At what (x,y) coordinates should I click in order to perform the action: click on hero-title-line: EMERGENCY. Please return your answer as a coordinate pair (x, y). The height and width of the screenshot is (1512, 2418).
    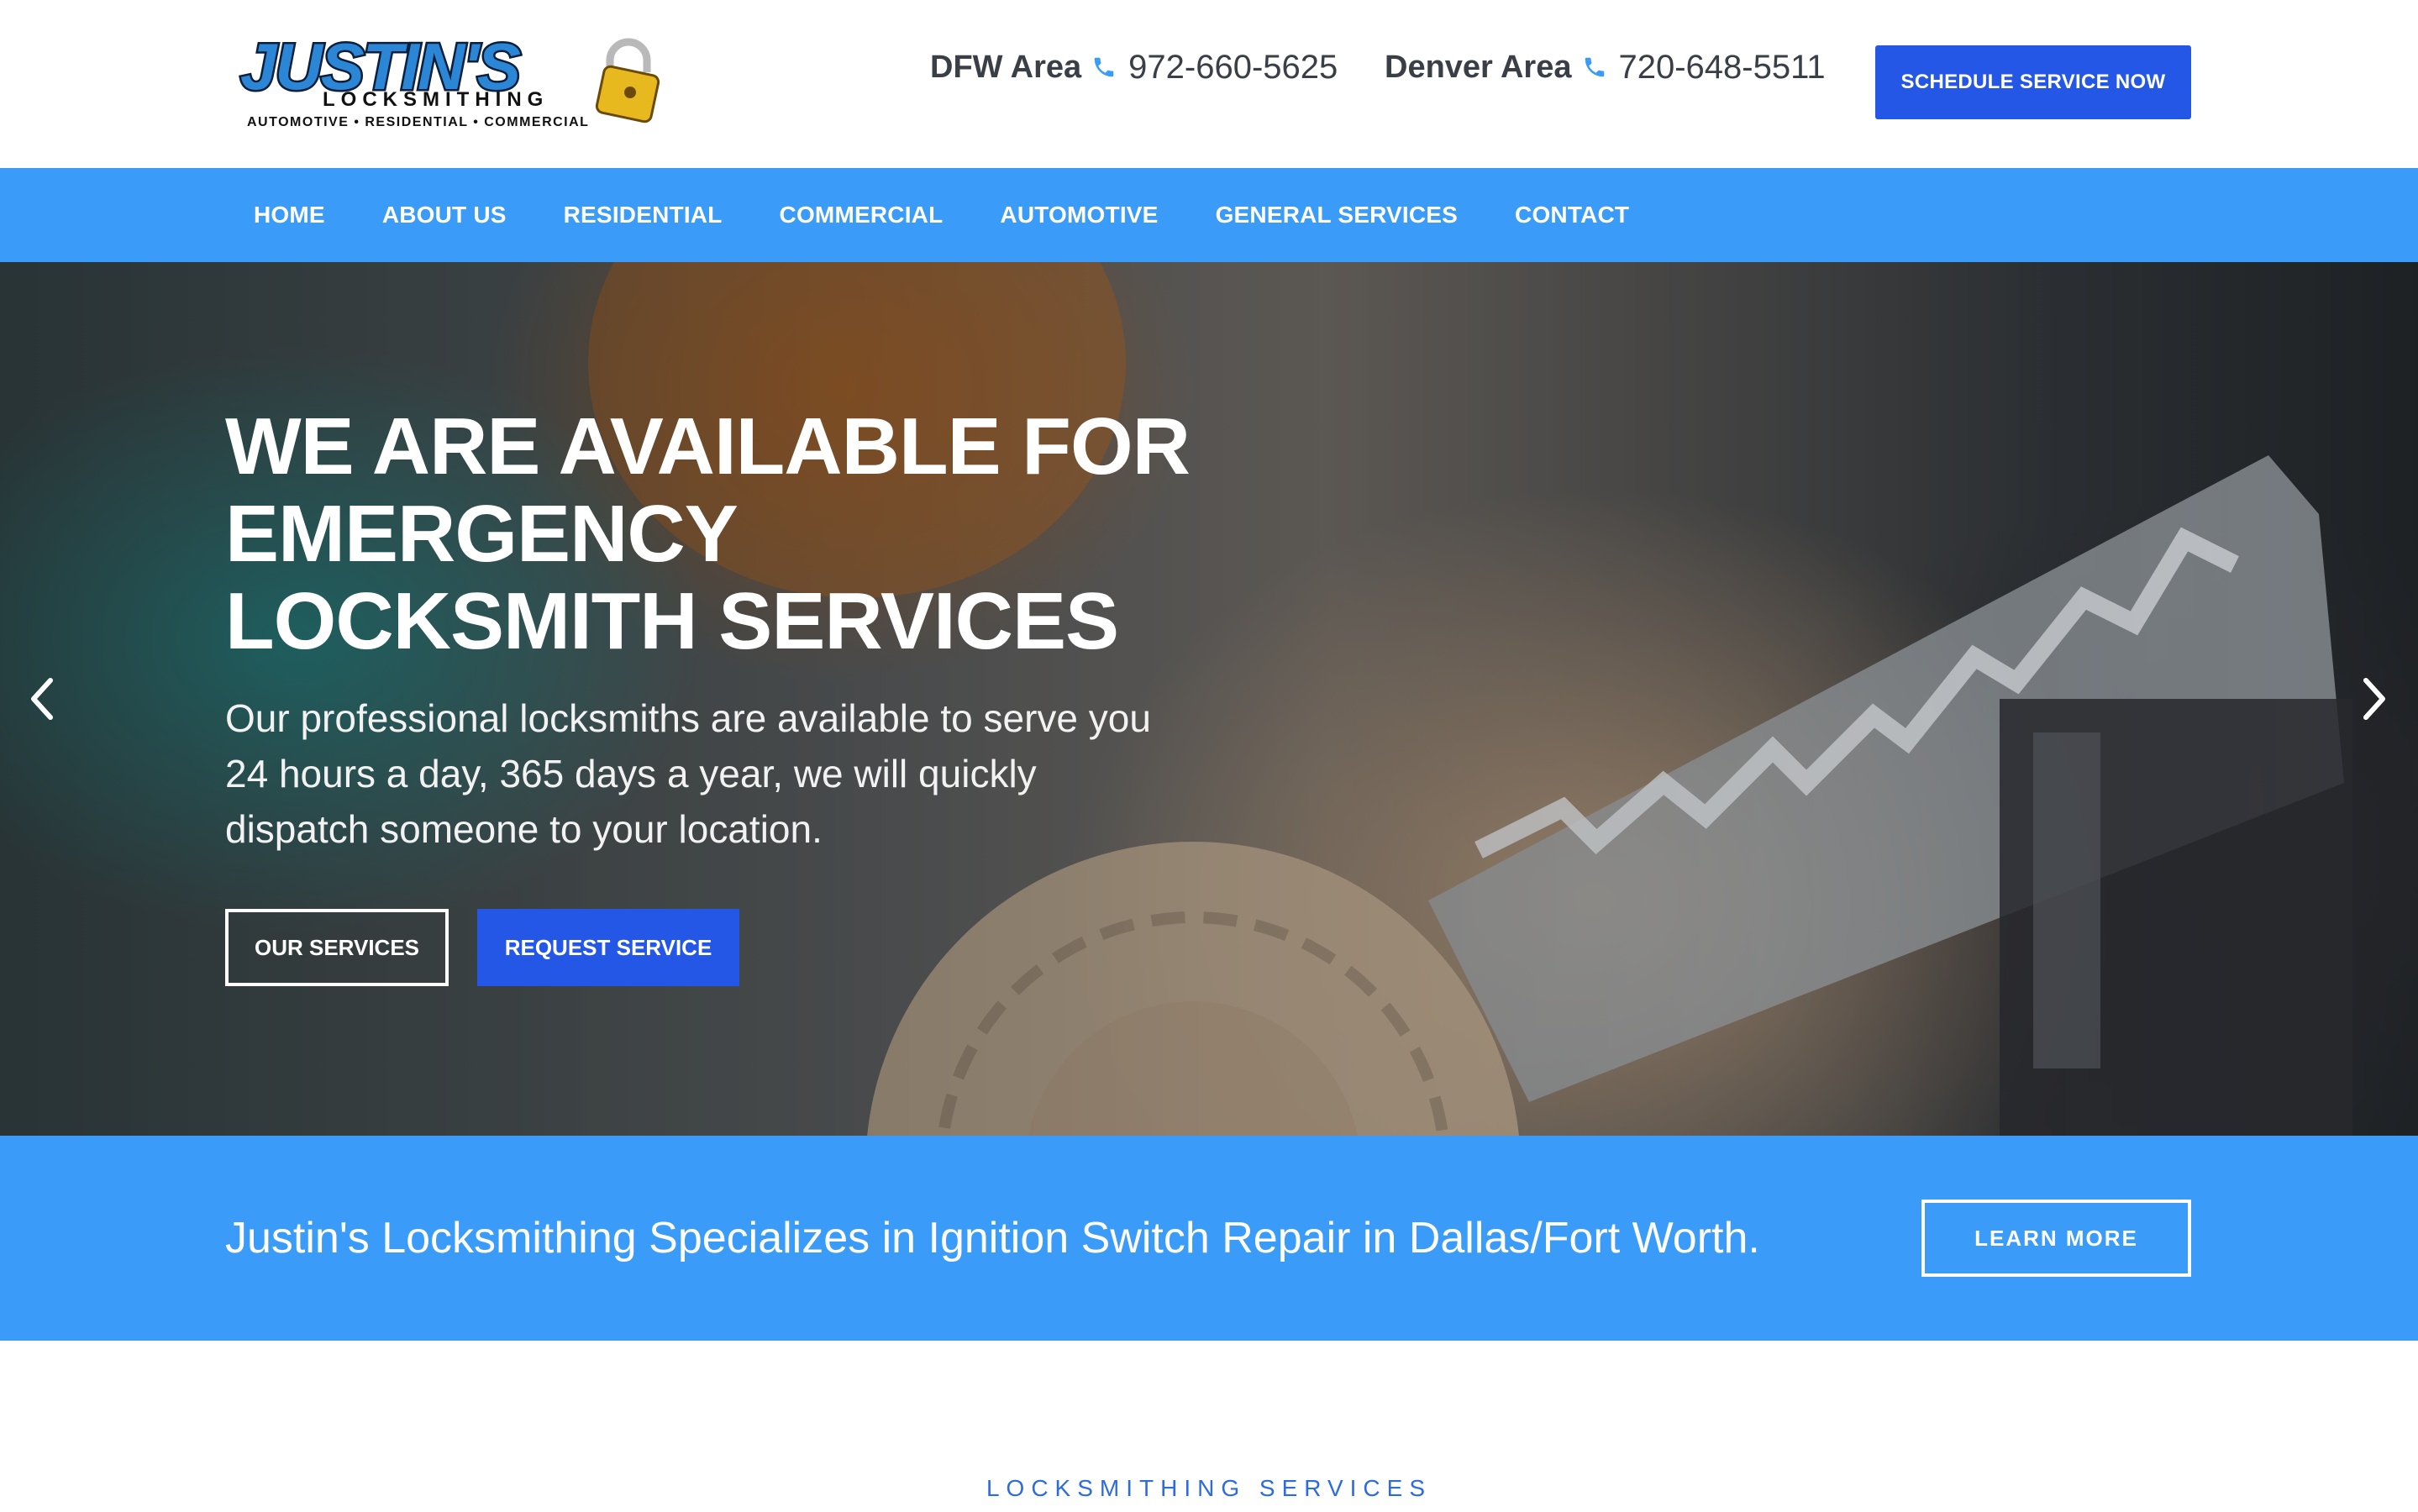
    Looking at the image, I should click on (482, 534).